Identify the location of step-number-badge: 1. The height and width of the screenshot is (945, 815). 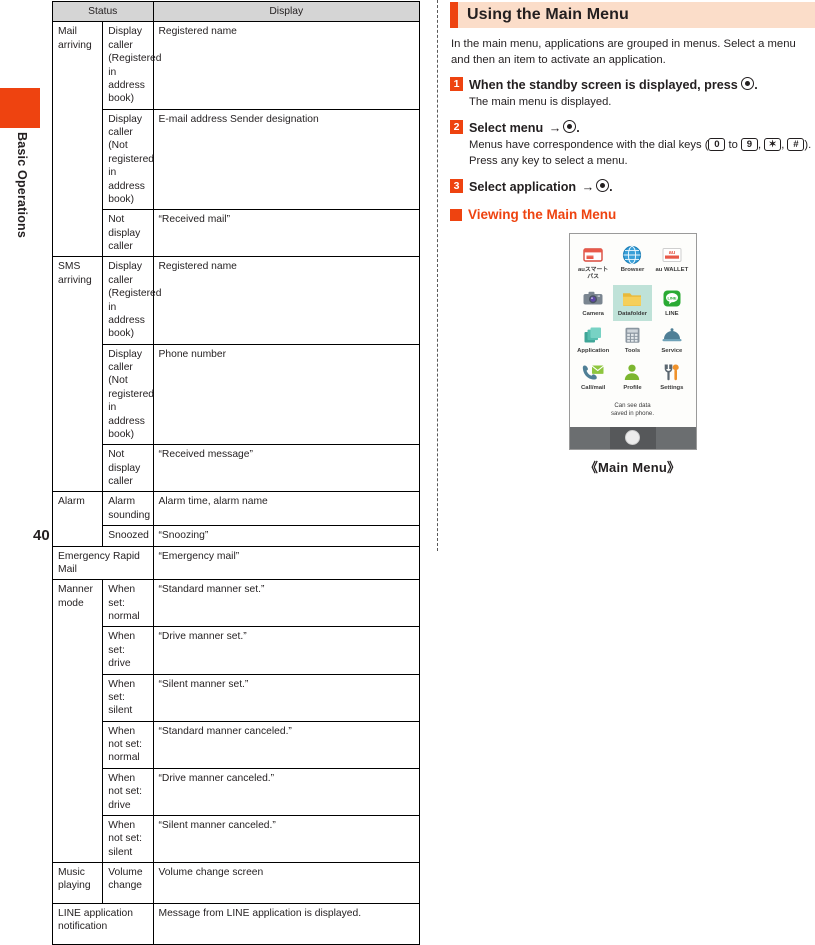
(456, 84).